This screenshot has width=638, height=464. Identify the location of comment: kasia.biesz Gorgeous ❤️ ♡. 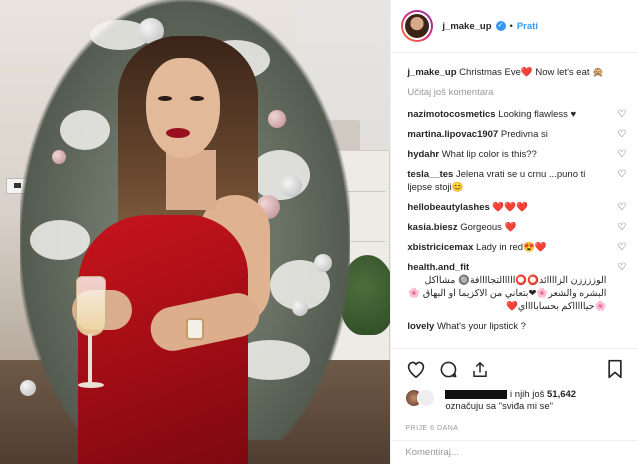
(516, 227).